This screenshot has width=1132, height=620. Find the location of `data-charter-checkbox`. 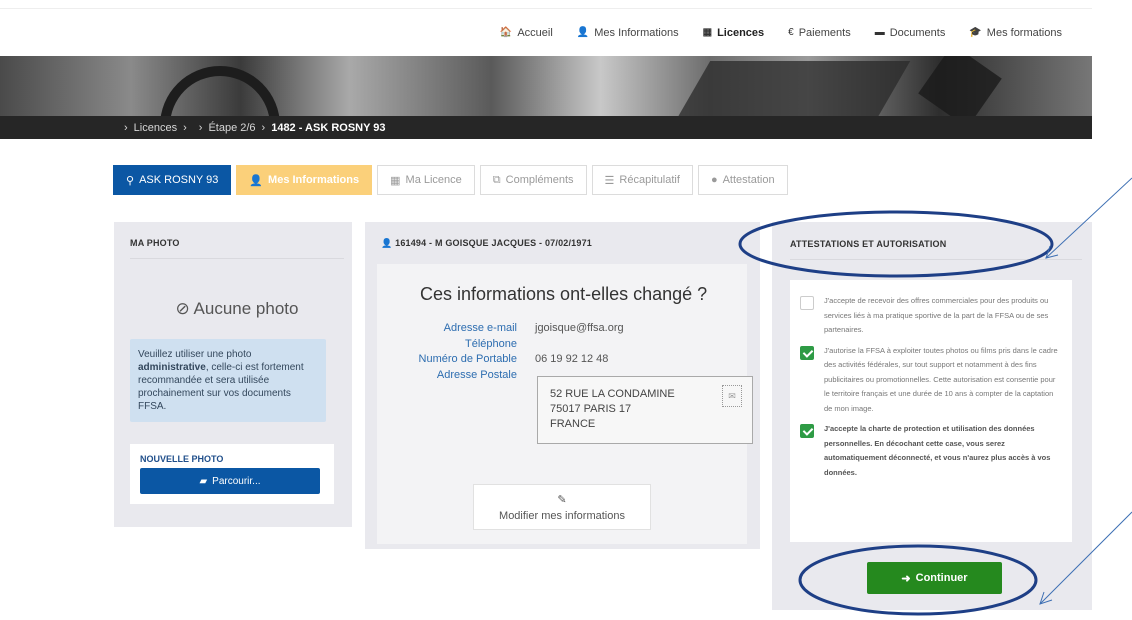

data-charter-checkbox is located at coordinates (807, 431).